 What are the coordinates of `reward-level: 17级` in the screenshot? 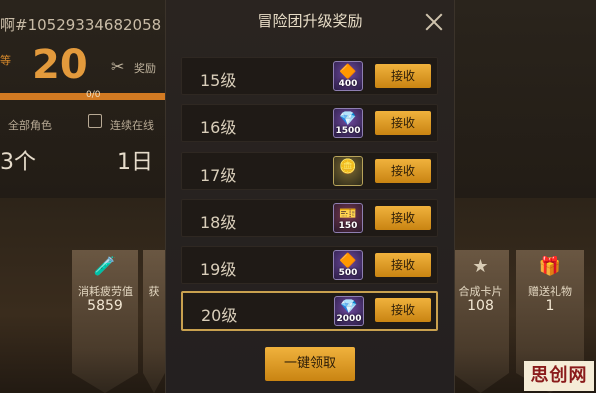 It's located at (218, 175).